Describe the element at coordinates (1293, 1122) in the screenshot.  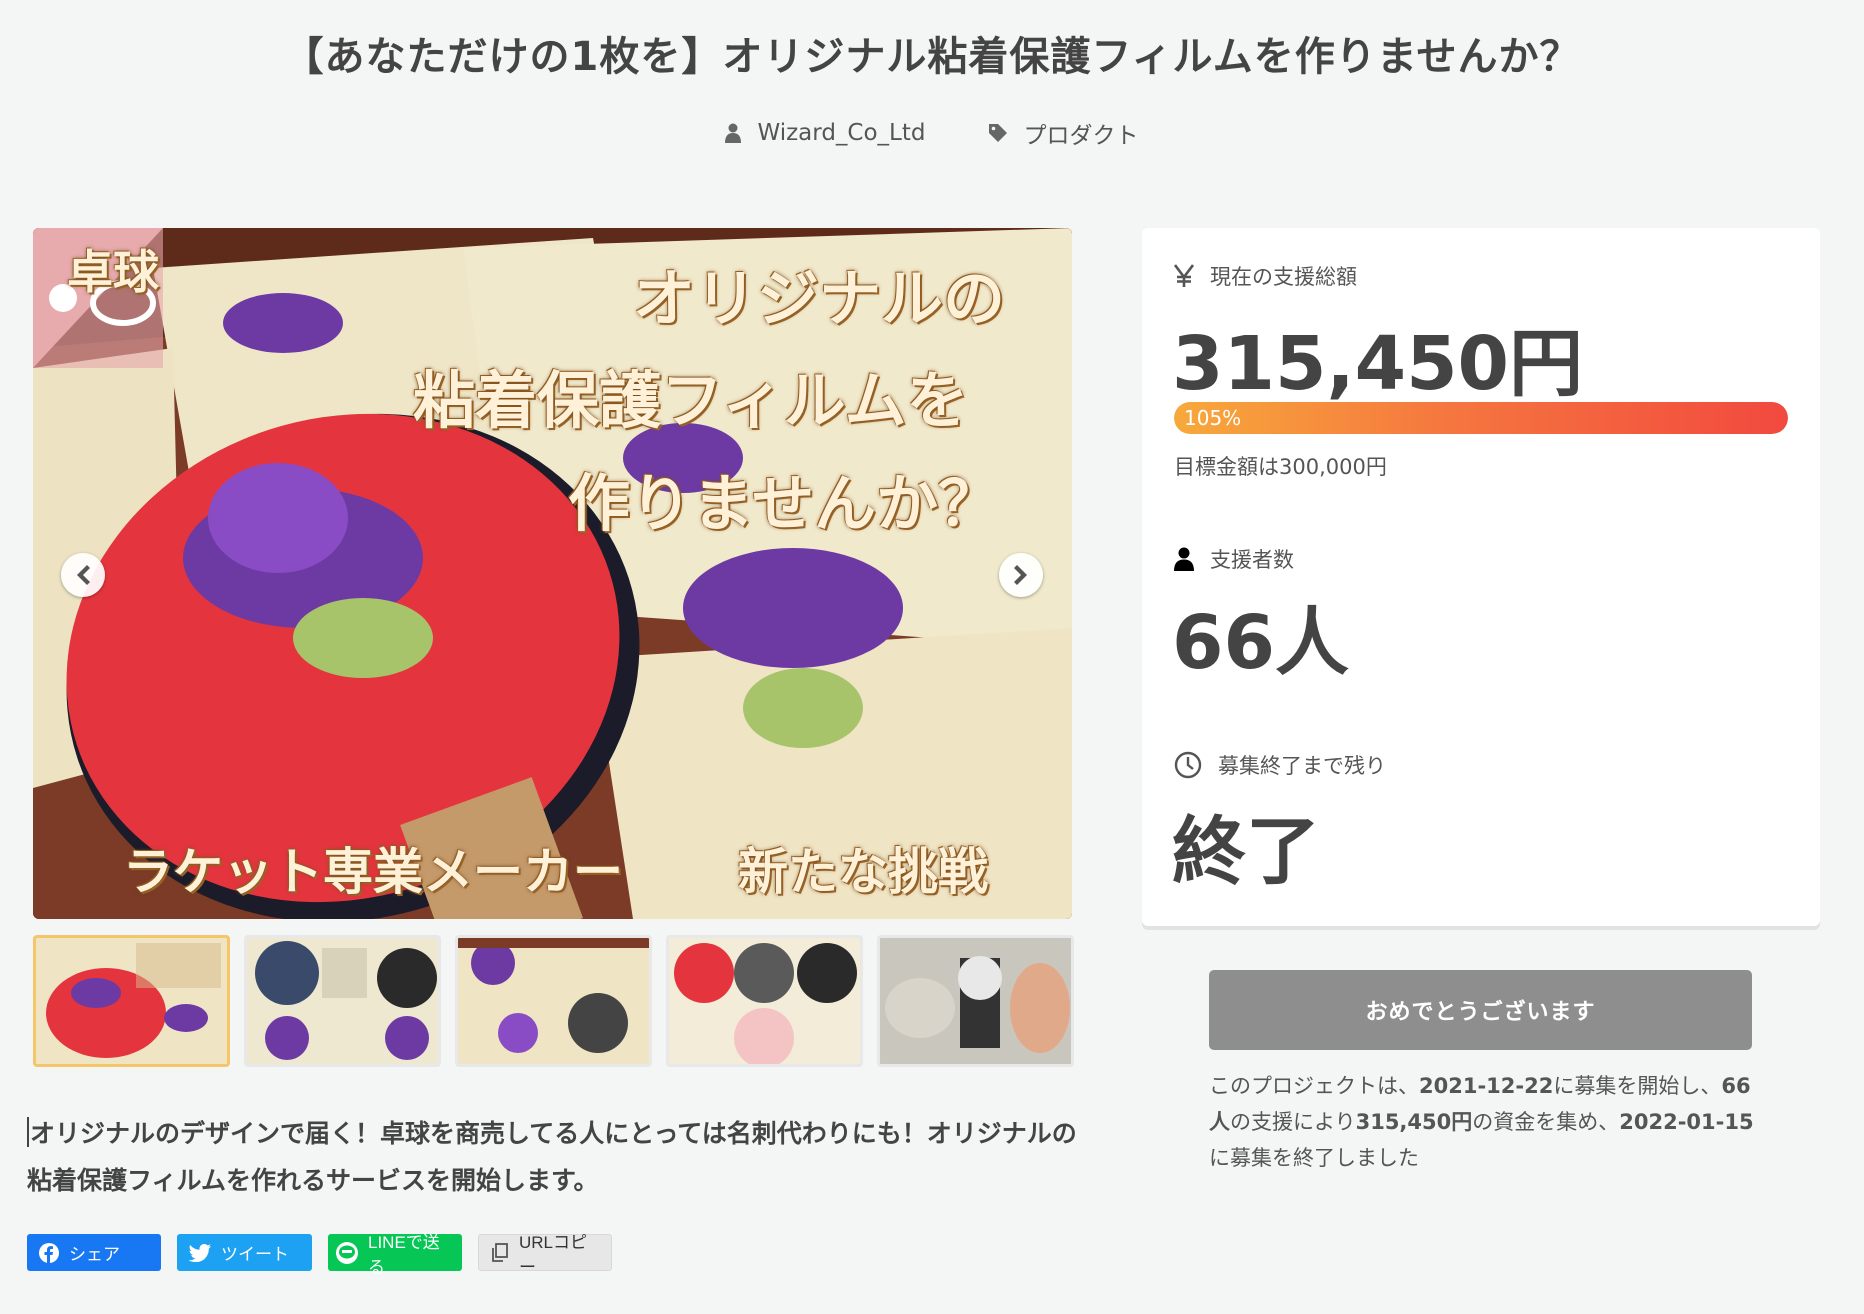
I see `summary-text-2: の支援により` at that location.